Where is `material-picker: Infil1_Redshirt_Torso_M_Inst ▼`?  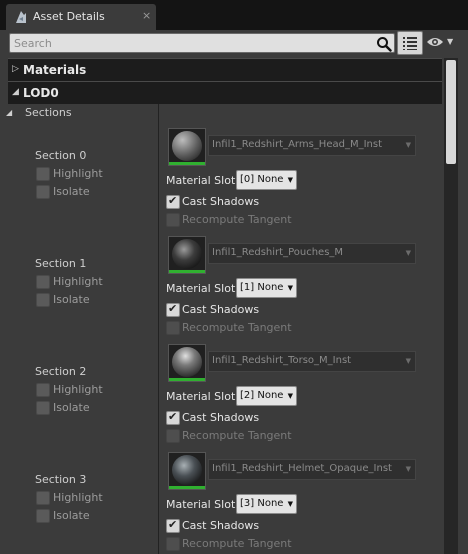 material-picker: Infil1_Redshirt_Torso_M_Inst ▼ is located at coordinates (312, 361).